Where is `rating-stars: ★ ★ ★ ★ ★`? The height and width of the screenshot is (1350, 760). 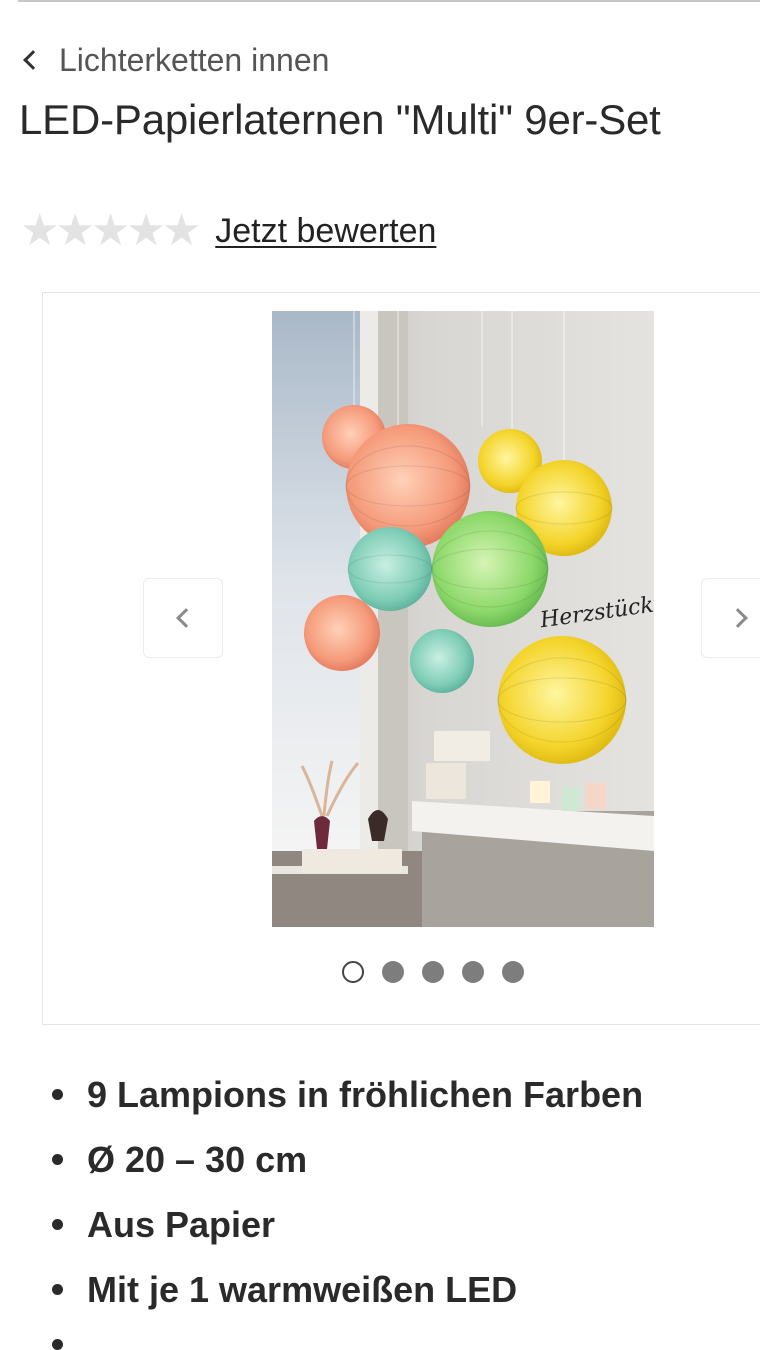
rating-stars: ★ ★ ★ ★ ★ is located at coordinates (110, 231).